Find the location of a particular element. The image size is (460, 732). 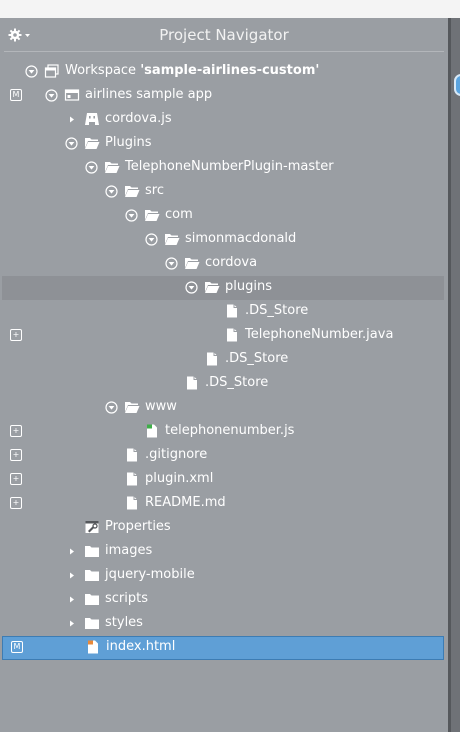

project-icon is located at coordinates (72, 95).